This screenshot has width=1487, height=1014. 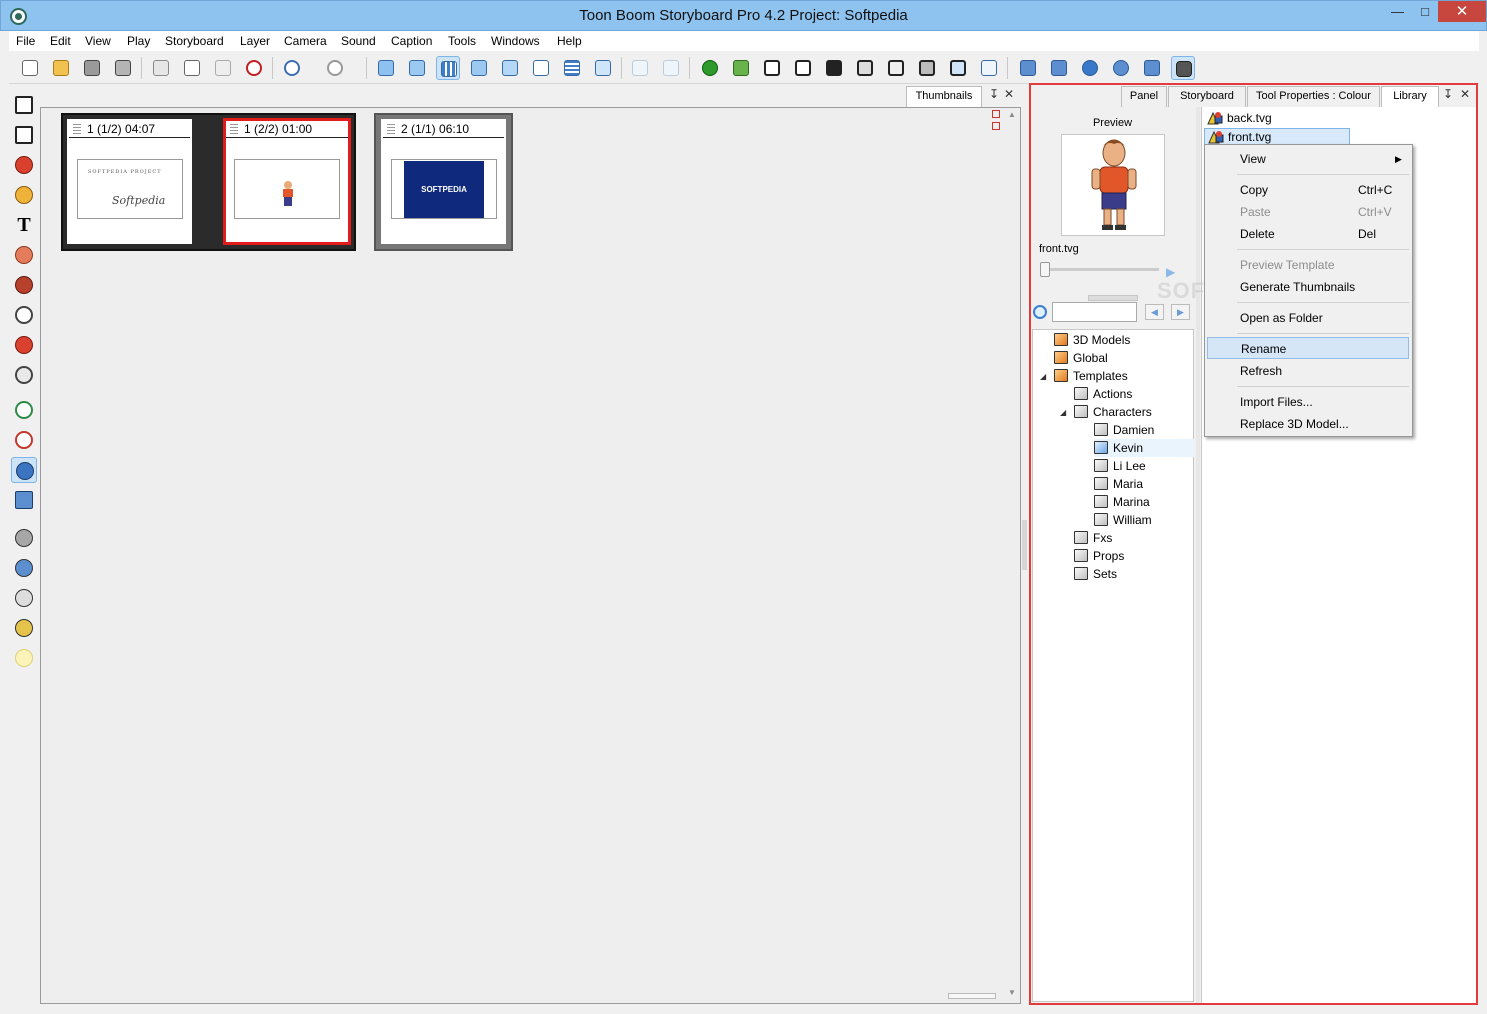 I want to click on file-item-front: front.tvg, so click(x=1277, y=136).